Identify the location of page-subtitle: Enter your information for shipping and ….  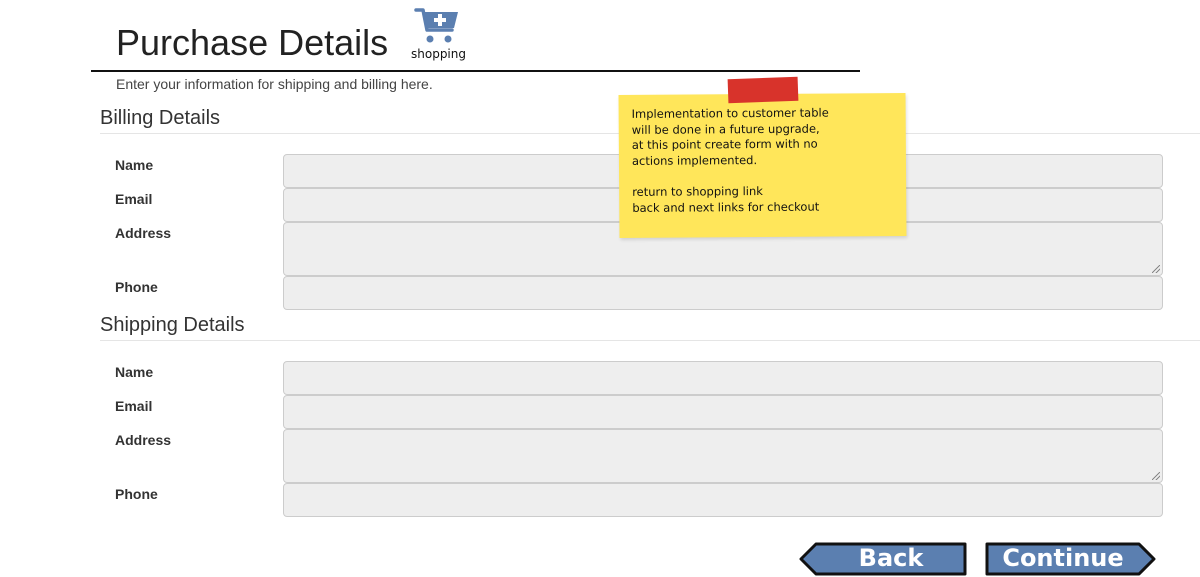
(274, 84).